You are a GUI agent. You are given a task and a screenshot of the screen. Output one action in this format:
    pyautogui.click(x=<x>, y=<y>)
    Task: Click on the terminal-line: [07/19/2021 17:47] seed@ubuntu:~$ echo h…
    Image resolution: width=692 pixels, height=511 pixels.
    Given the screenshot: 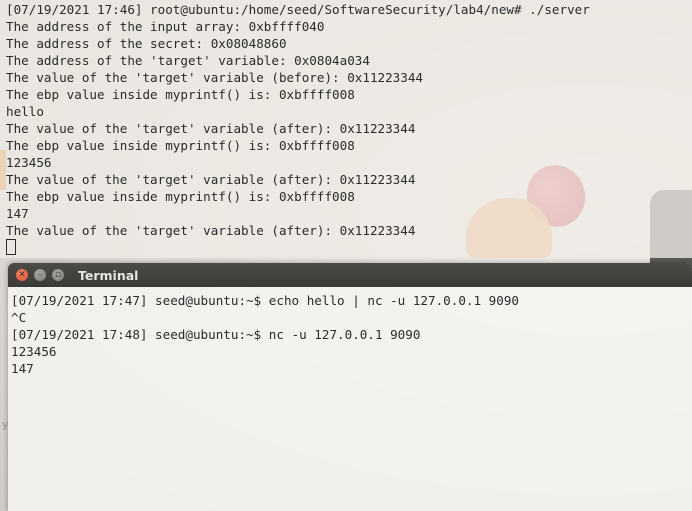 What is the action you would take?
    pyautogui.click(x=265, y=300)
    